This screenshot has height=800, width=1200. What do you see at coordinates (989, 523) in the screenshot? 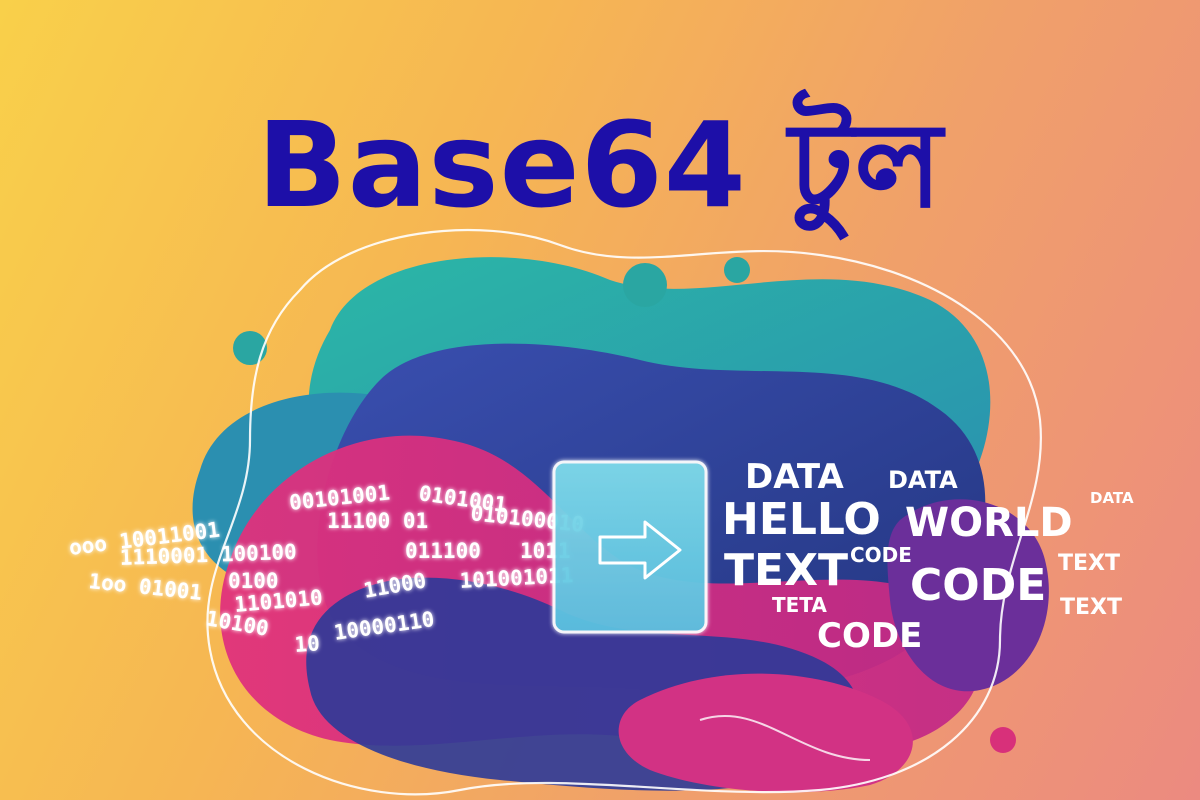
I see `word-world: WORLD` at bounding box center [989, 523].